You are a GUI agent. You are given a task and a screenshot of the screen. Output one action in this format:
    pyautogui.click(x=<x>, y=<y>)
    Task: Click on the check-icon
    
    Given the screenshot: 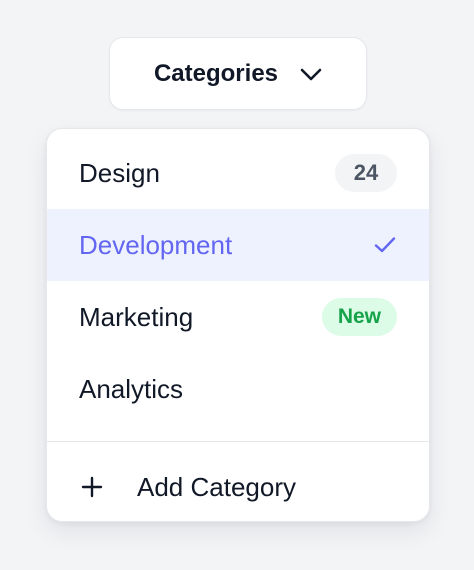 What is the action you would take?
    pyautogui.click(x=385, y=245)
    